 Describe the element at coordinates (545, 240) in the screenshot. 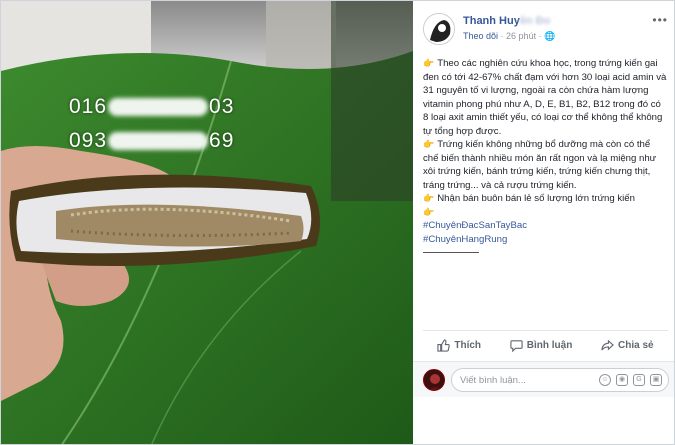

I see `hashtag-link: #ChuyênHangRung` at that location.